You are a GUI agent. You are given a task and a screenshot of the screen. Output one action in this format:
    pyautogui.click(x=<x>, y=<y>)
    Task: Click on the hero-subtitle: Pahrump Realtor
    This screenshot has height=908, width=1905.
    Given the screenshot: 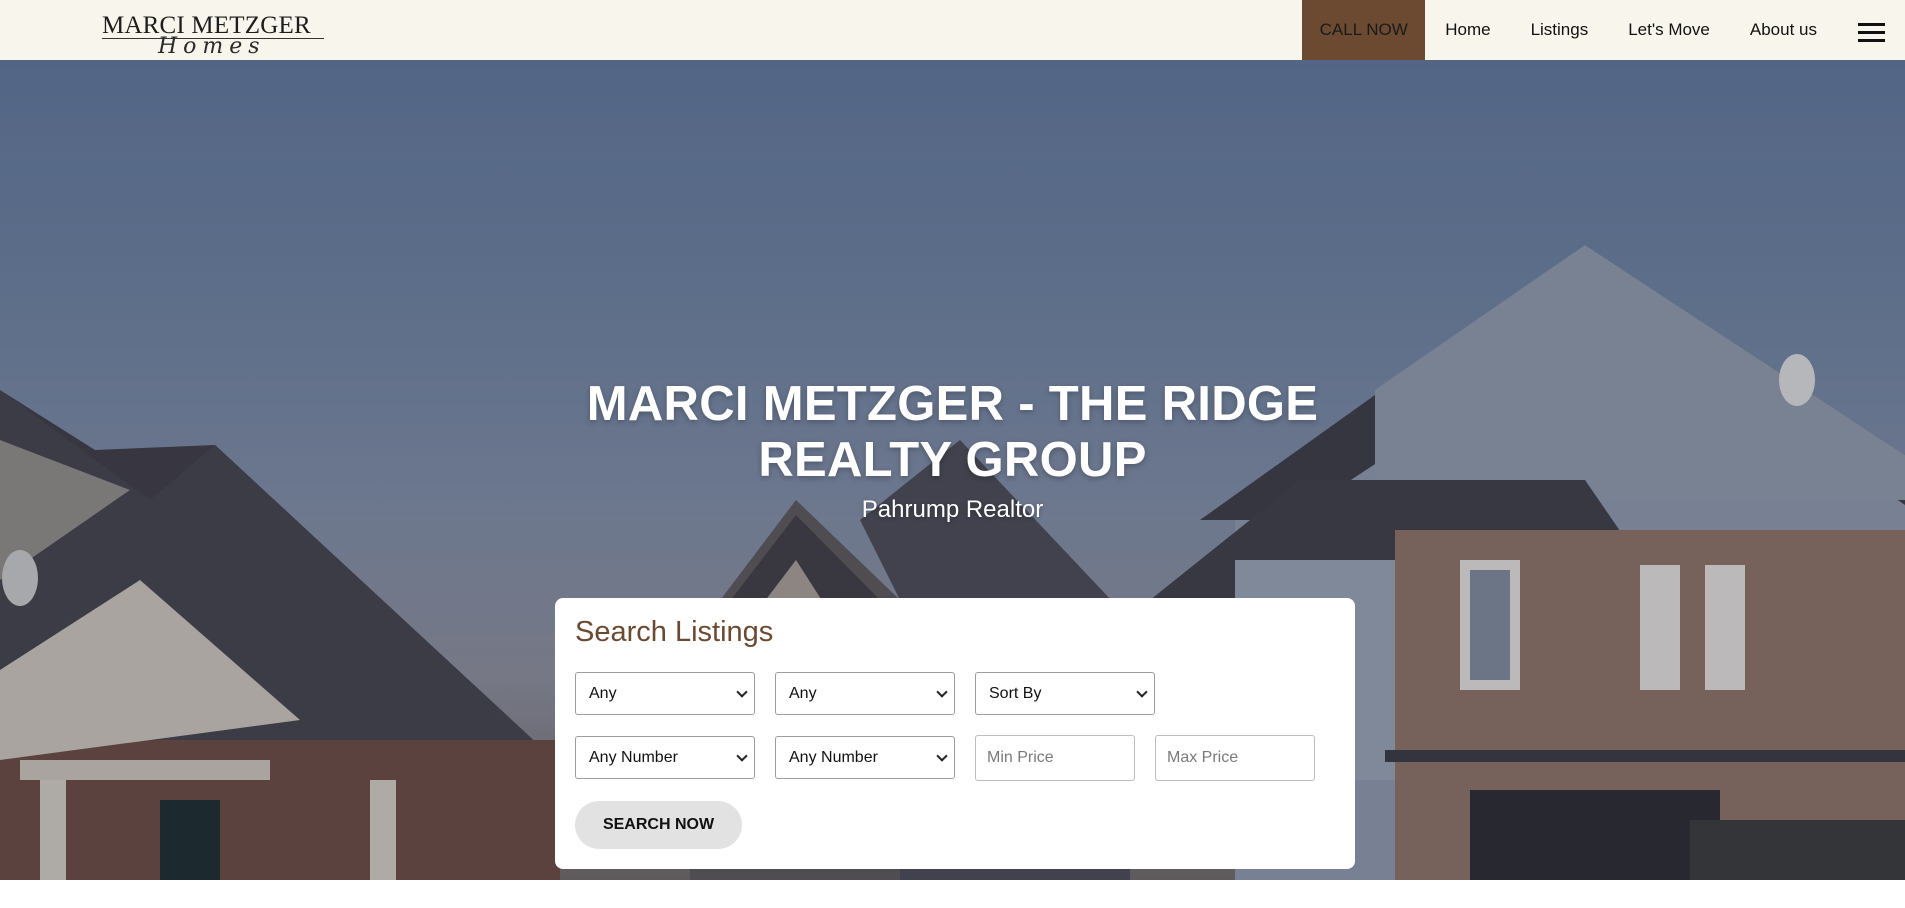 What is the action you would take?
    pyautogui.click(x=952, y=509)
    